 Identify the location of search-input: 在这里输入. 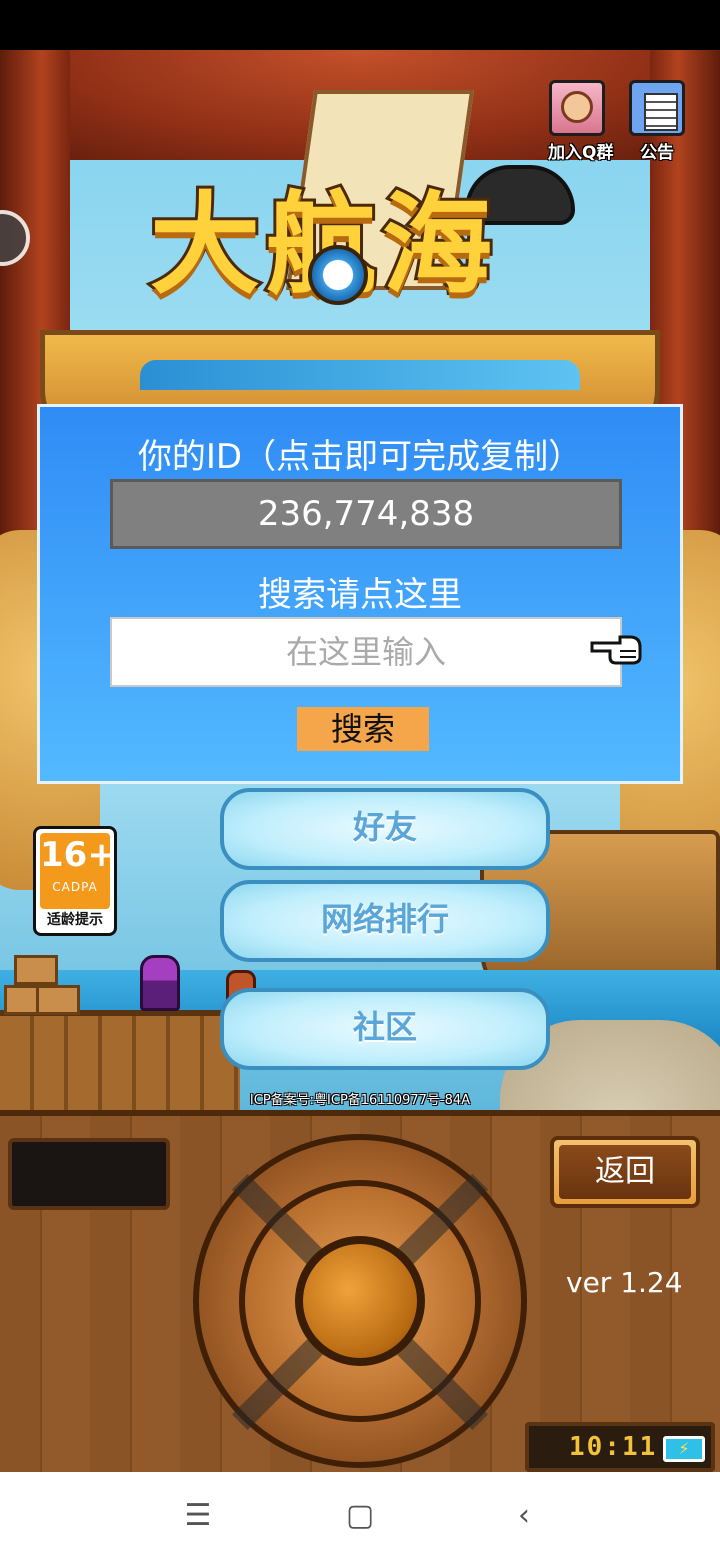
(366, 652).